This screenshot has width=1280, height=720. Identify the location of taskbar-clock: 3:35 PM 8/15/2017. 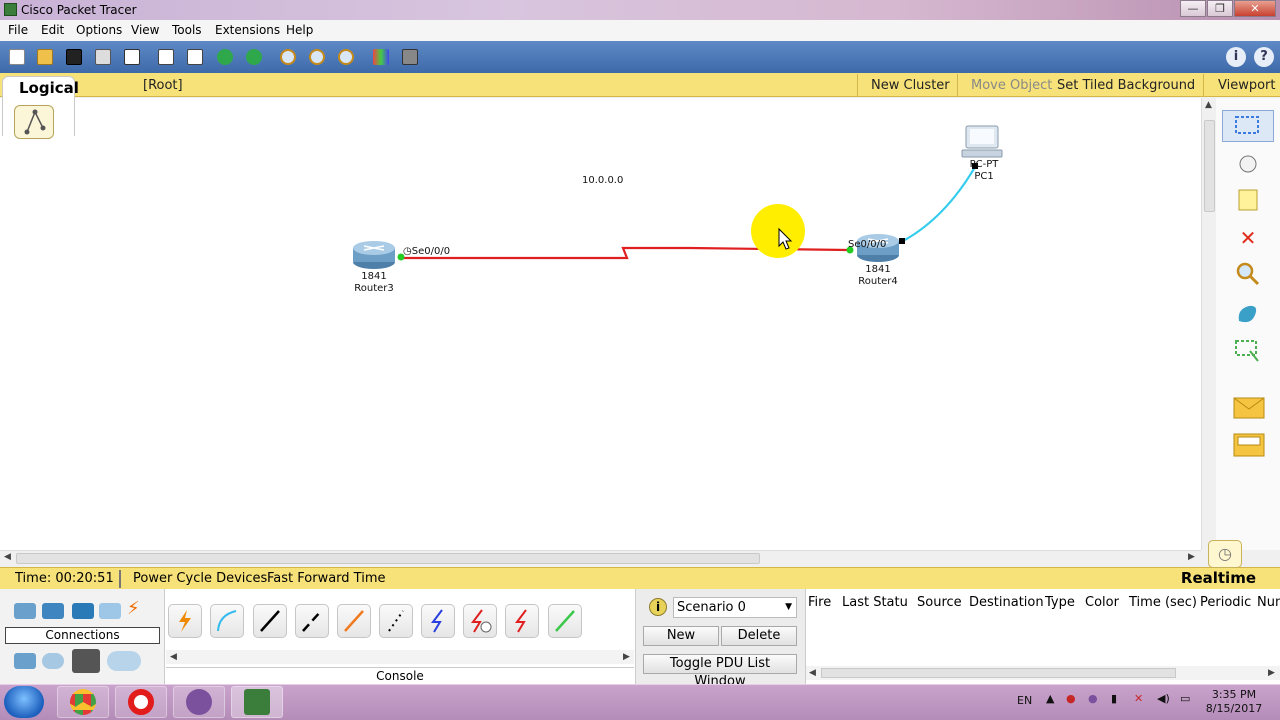
(1234, 702).